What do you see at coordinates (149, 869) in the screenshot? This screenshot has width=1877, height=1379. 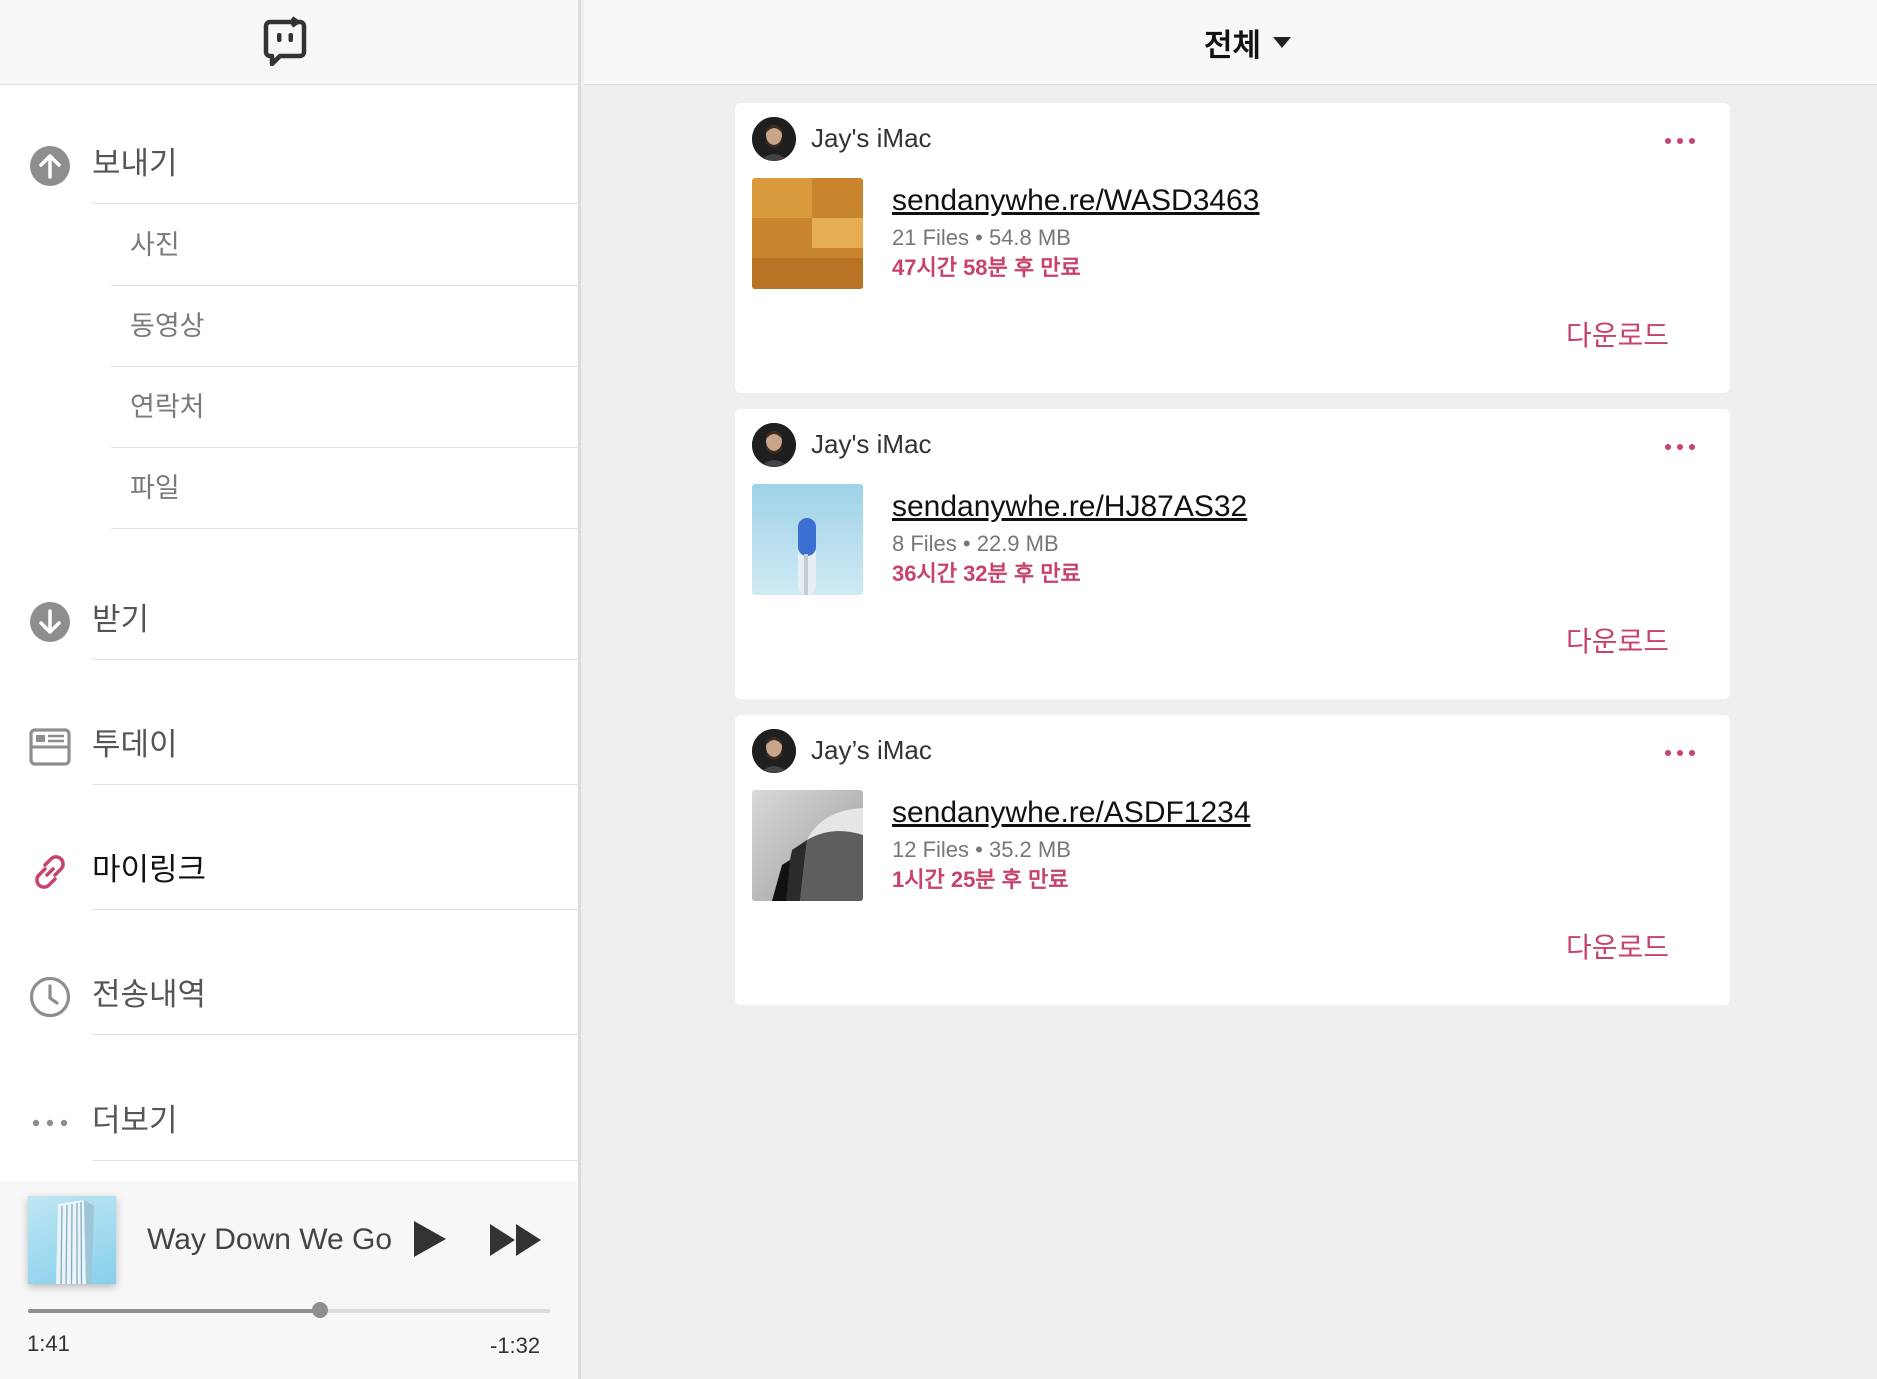 I see `nav-mylink-label: 마이링크` at bounding box center [149, 869].